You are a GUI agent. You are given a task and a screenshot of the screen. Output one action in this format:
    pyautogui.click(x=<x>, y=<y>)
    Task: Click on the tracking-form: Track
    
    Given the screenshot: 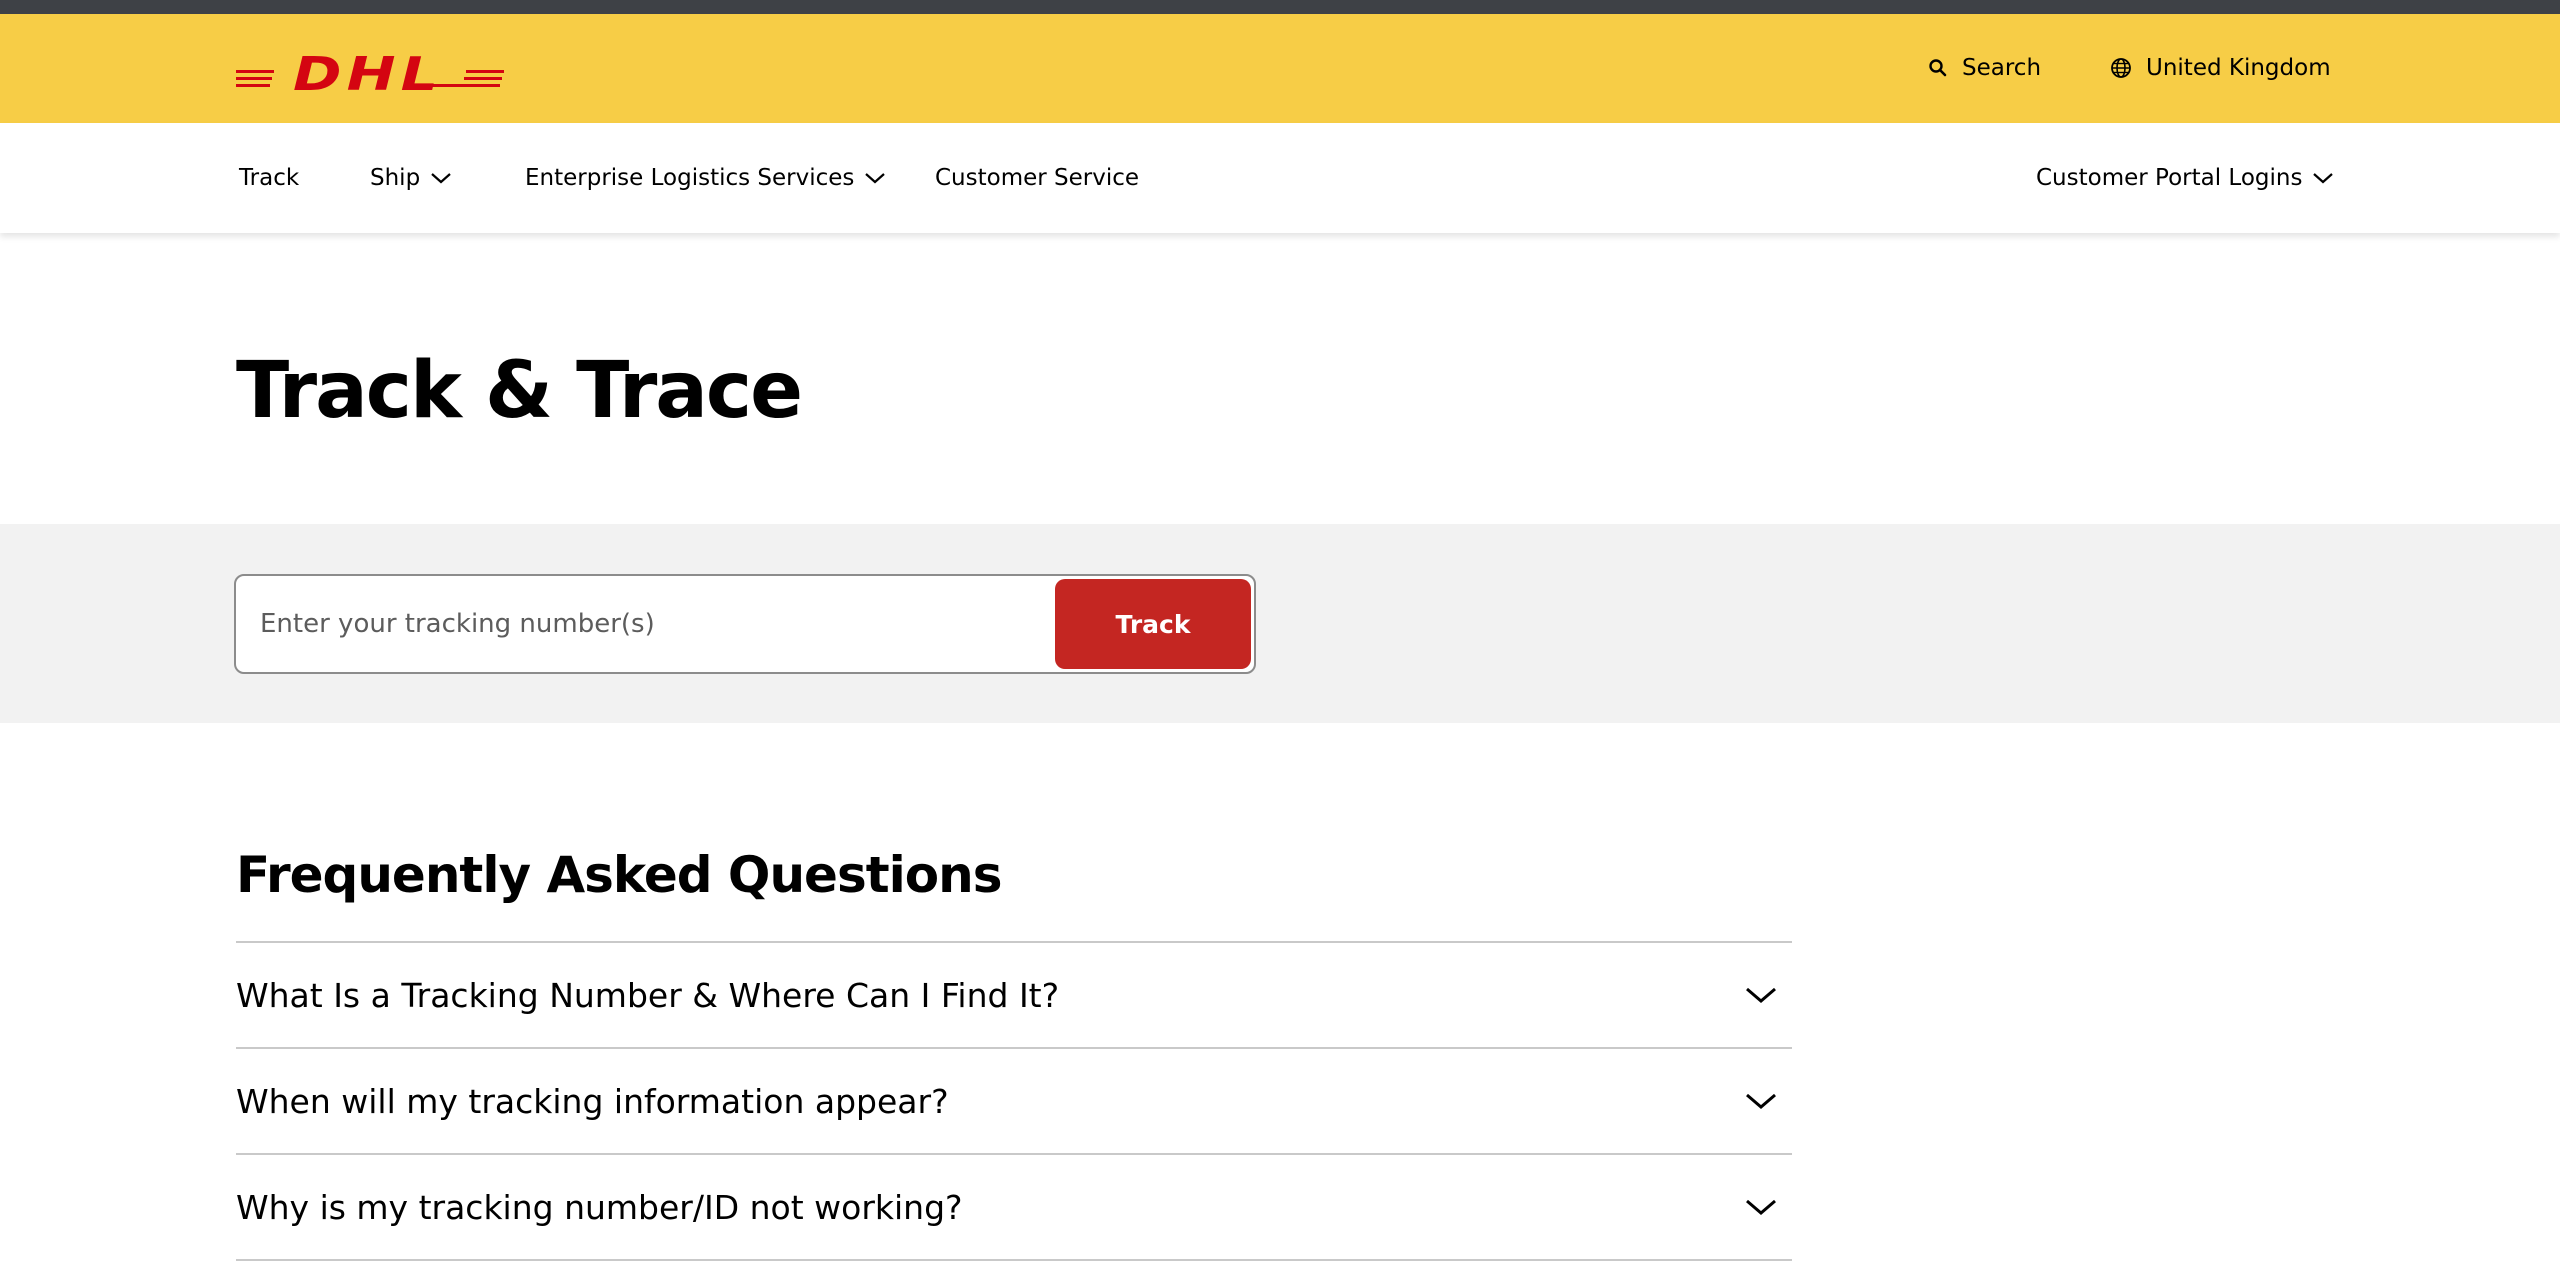 What is the action you would take?
    pyautogui.click(x=745, y=624)
    